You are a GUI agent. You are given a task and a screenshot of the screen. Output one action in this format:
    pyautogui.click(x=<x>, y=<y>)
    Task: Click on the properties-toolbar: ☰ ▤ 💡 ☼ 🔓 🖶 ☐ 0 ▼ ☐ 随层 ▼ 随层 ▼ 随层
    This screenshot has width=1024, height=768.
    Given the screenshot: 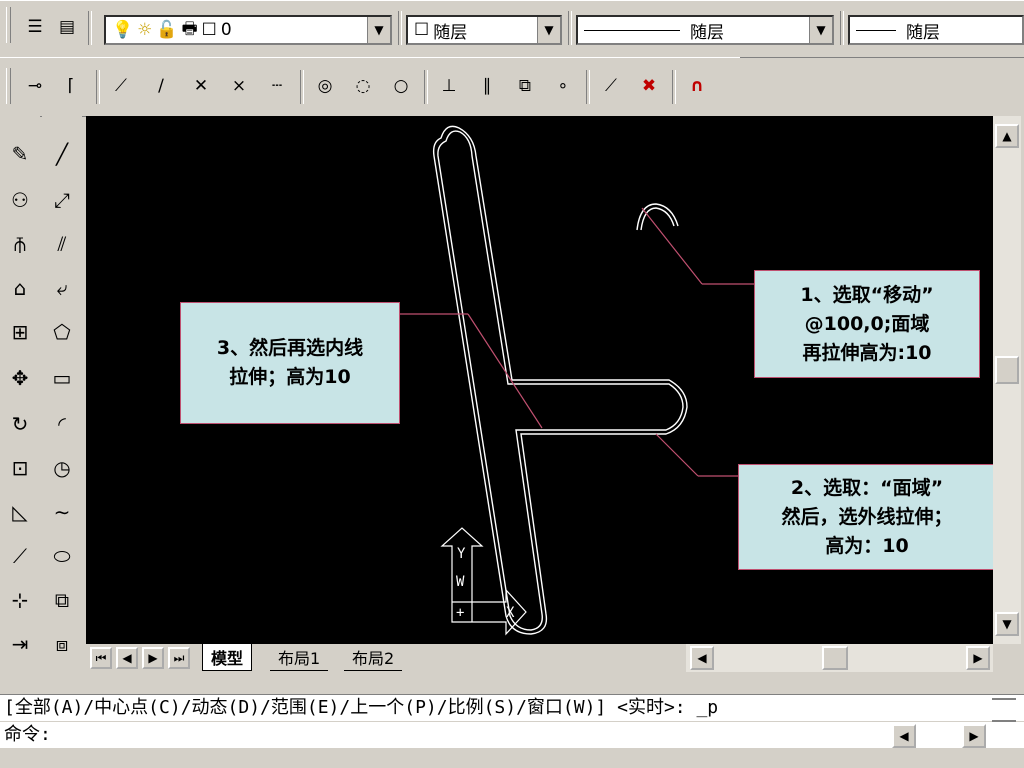 What is the action you would take?
    pyautogui.click(x=512, y=29)
    